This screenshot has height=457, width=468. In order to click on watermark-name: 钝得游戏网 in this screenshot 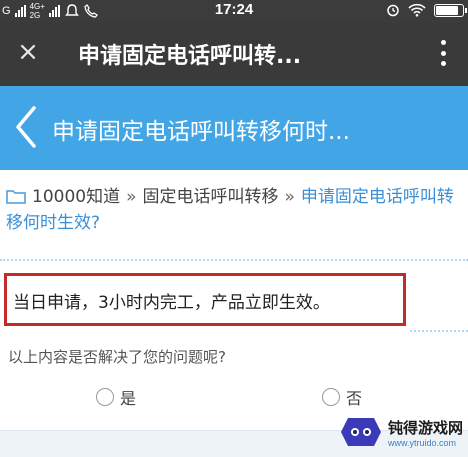, I will do `click(426, 427)`.